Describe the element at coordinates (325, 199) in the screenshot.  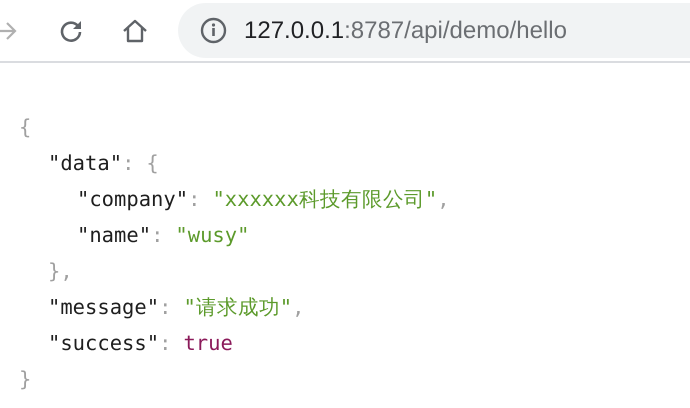
I see `string-value: "xxxxxx科技有限公司"` at that location.